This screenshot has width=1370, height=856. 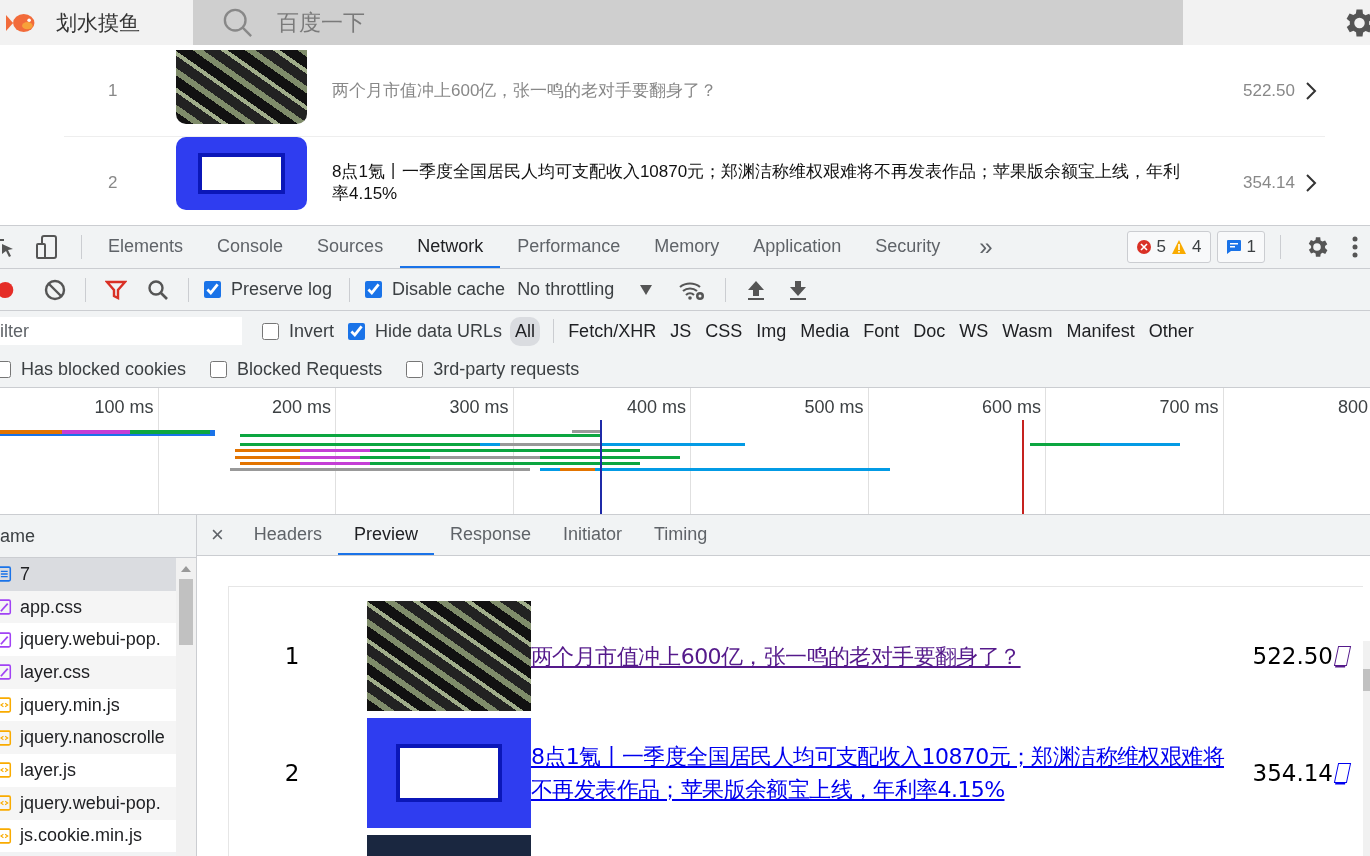 What do you see at coordinates (1100, 331) in the screenshot?
I see `type-filter-button: Manifest` at bounding box center [1100, 331].